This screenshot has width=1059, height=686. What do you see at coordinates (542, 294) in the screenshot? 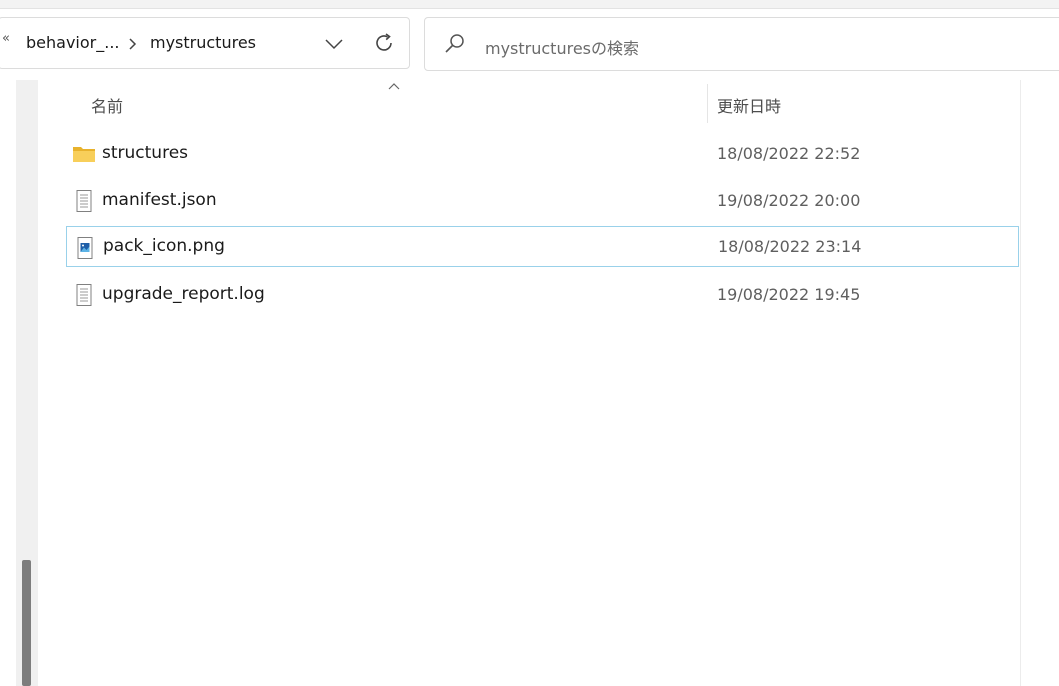
I see `file-row-upgrade-report: upgrade_report.log 19/08/2022 19:45` at bounding box center [542, 294].